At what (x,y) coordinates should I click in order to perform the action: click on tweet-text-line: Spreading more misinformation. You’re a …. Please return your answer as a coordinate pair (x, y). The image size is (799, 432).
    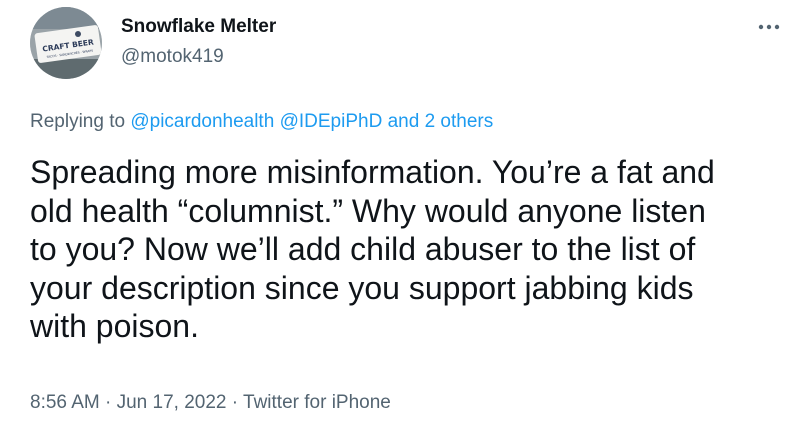
    Looking at the image, I should click on (372, 172).